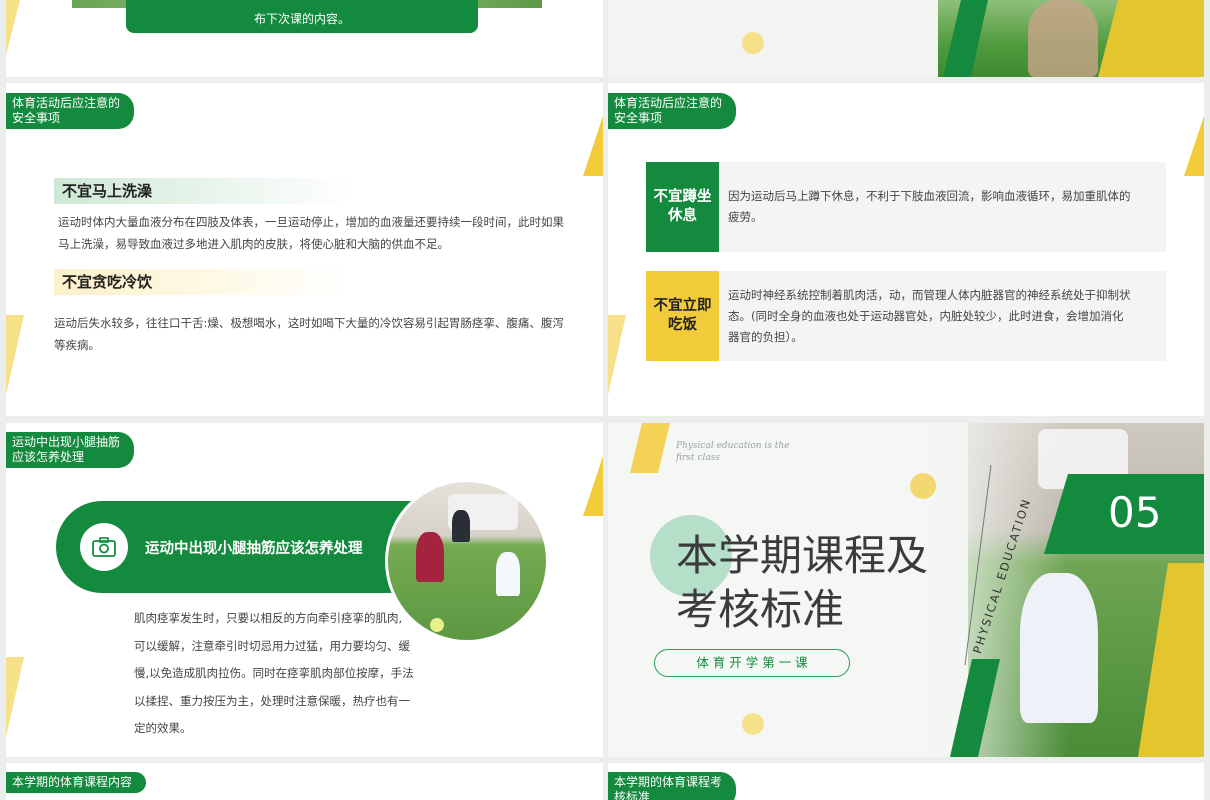 The image size is (1210, 800). I want to click on title-line: 考核标准, so click(760, 609).